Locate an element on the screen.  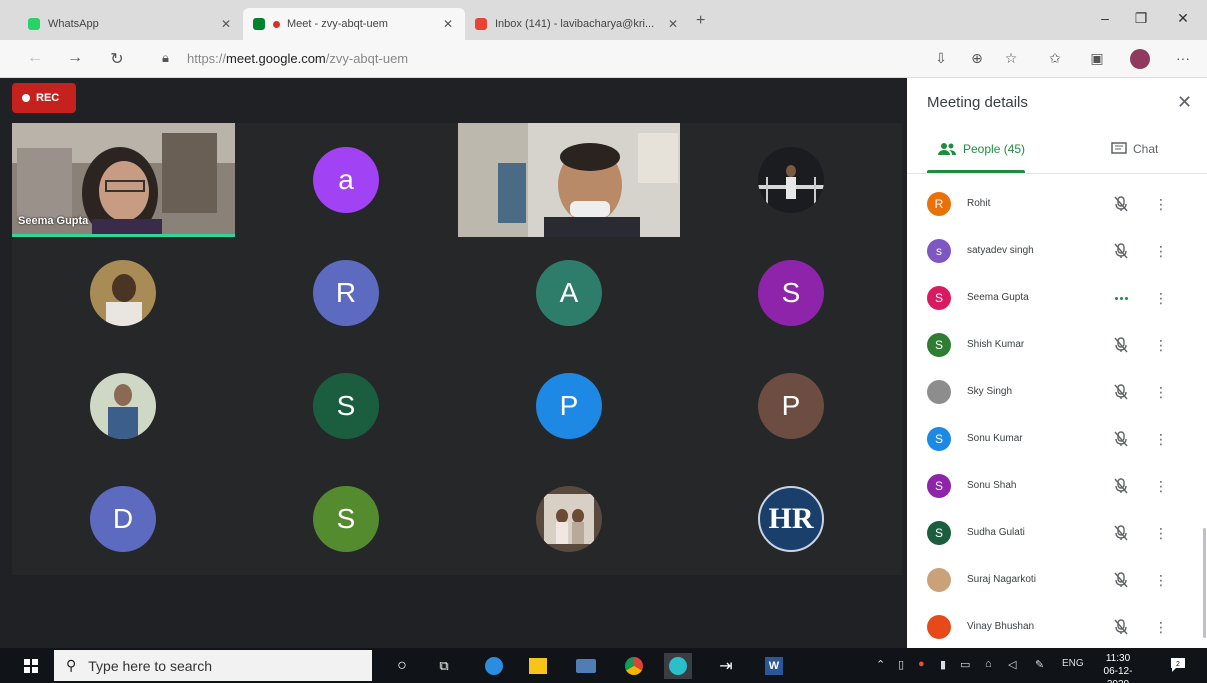
favorite-star-icon: ☆ is located at coordinates (1011, 58).